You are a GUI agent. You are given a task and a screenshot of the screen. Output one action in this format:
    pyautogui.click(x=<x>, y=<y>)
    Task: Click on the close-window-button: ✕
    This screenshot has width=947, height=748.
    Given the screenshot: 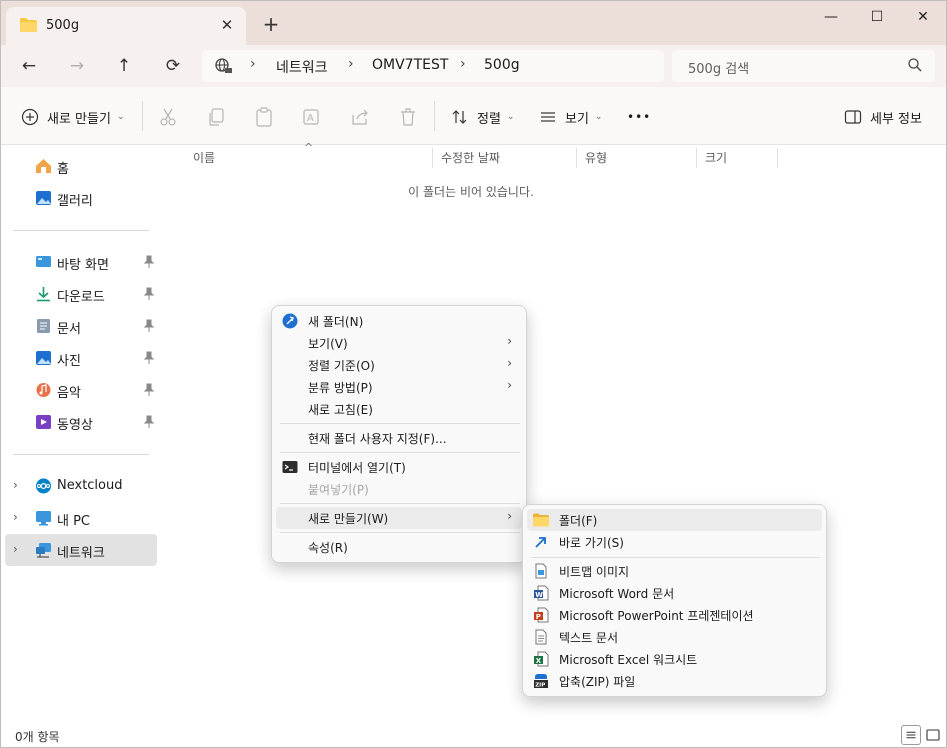 What is the action you would take?
    pyautogui.click(x=923, y=17)
    